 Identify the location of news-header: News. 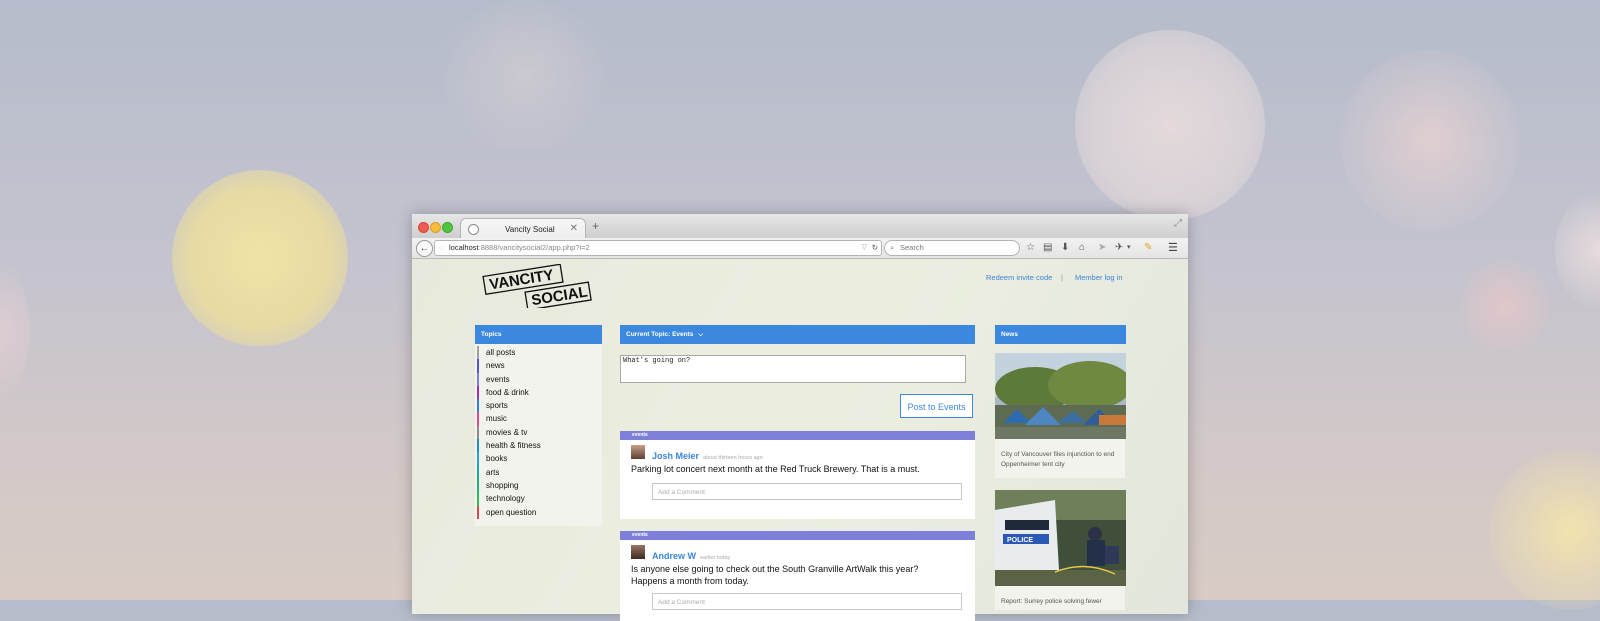
(1060, 334).